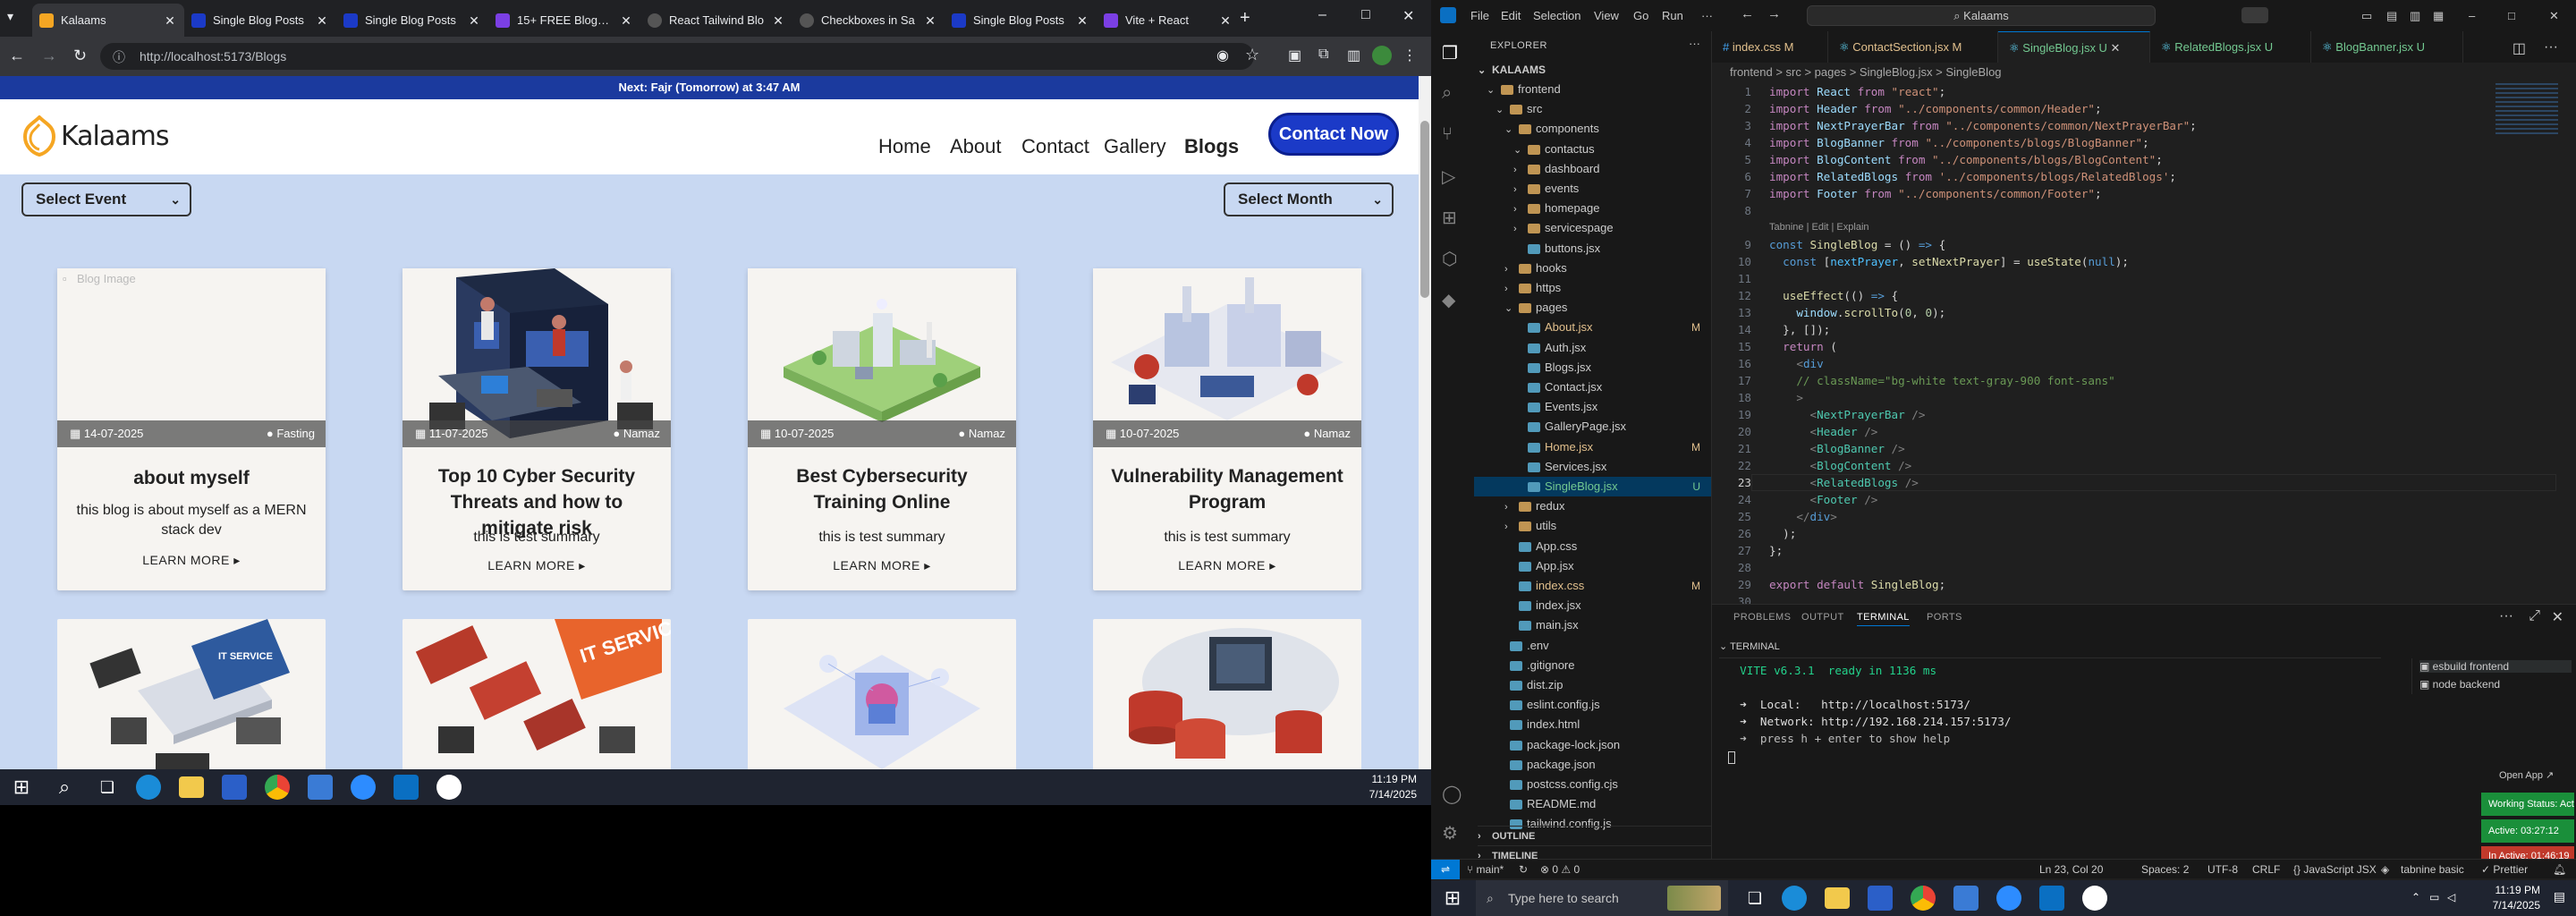 The width and height of the screenshot is (2576, 916). What do you see at coordinates (1055, 146) in the screenshot?
I see `nav-contact: Contact` at bounding box center [1055, 146].